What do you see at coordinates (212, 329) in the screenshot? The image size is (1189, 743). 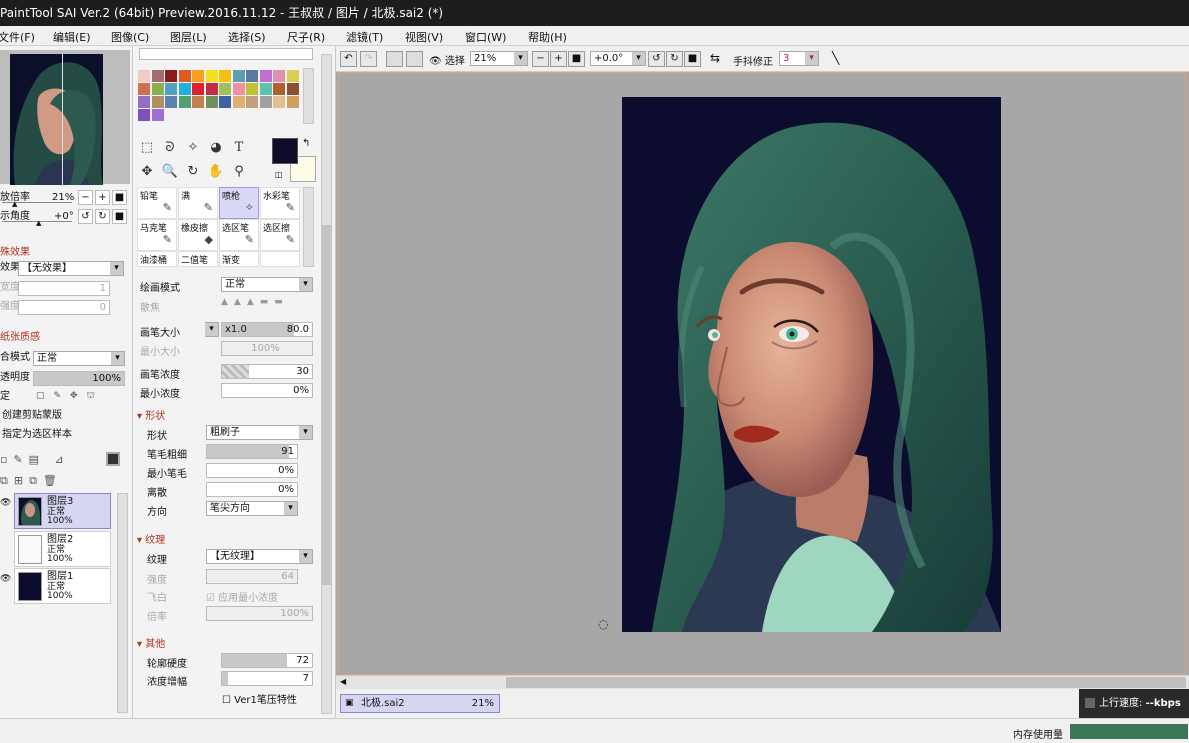 I see `size-multiplier-dropdown` at bounding box center [212, 329].